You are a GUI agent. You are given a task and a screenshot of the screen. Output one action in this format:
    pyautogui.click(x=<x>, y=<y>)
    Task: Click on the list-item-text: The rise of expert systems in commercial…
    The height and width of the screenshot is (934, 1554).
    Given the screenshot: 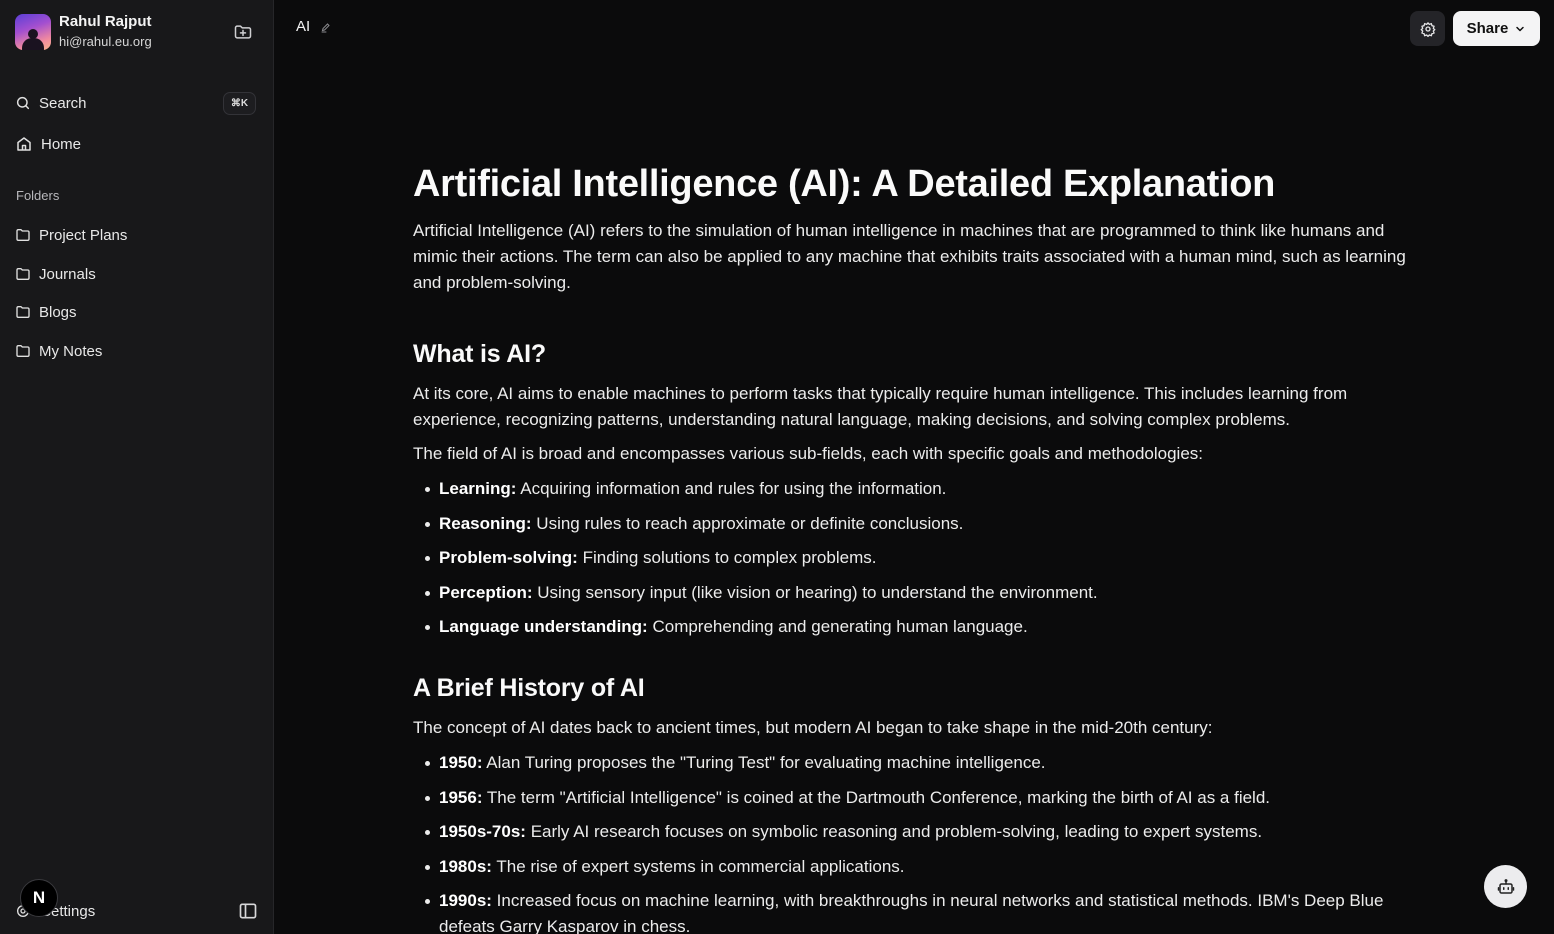 What is the action you would take?
    pyautogui.click(x=698, y=866)
    